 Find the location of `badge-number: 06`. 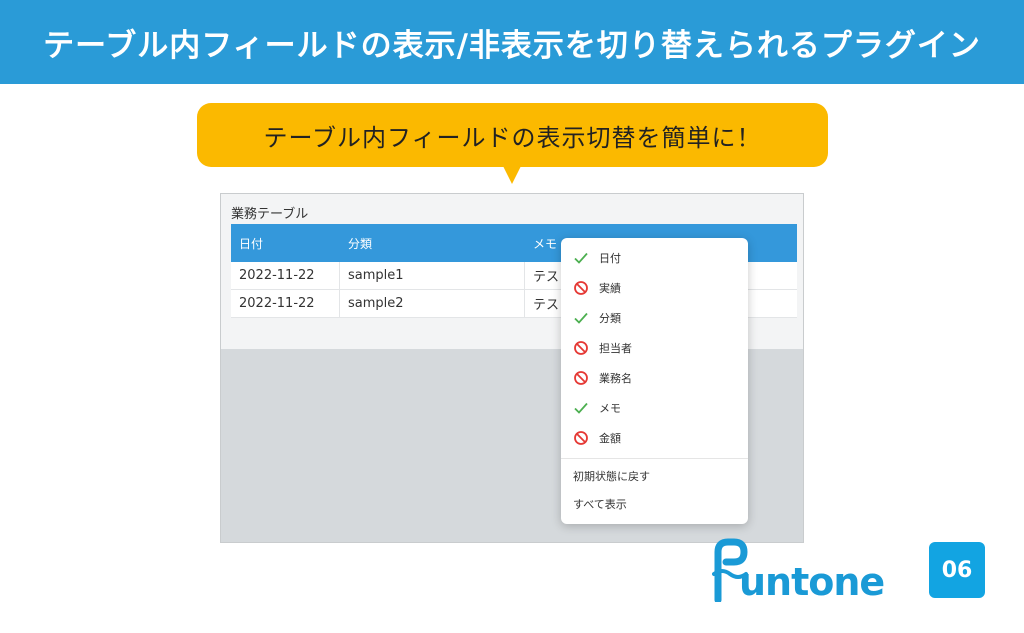

badge-number: 06 is located at coordinates (957, 570).